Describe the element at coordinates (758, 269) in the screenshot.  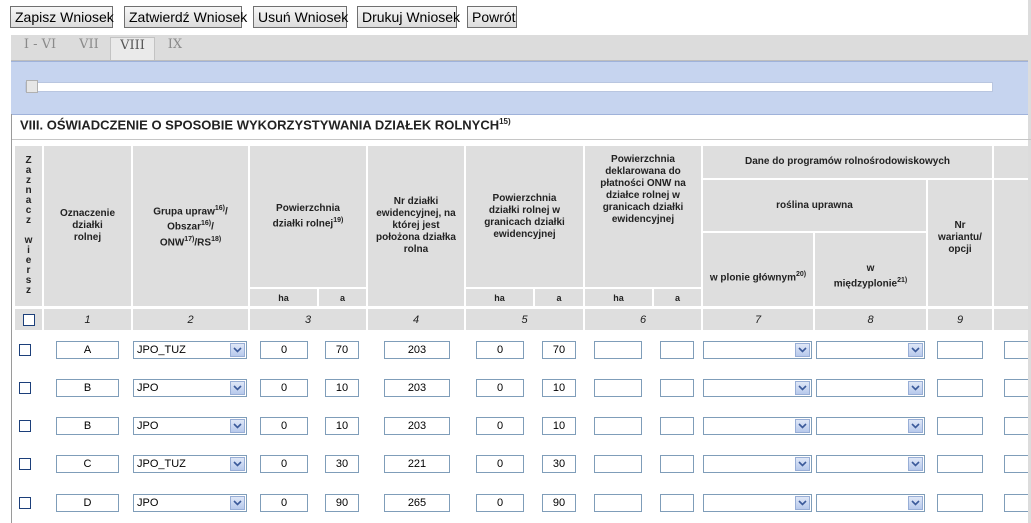
I see `header-plon-glowny: w plonie głównym20)` at that location.